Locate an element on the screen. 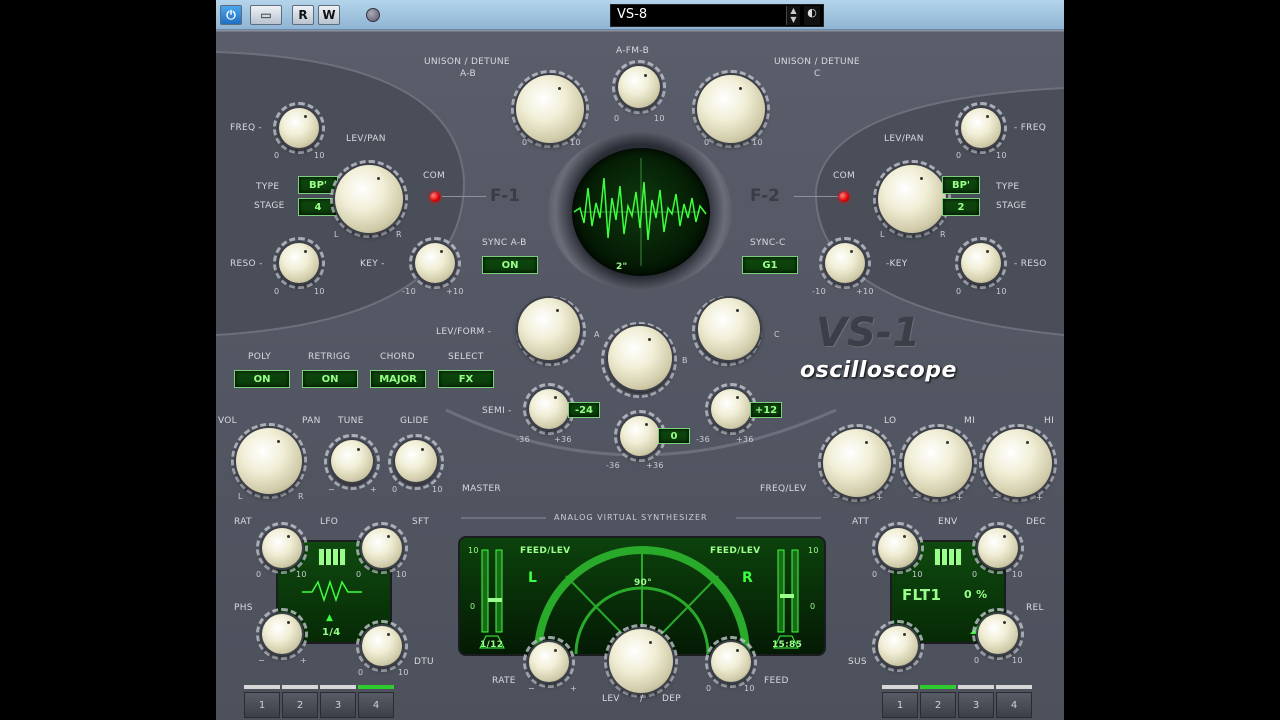 This screenshot has width=1280, height=720. chord-display: MAJOR is located at coordinates (398, 379).